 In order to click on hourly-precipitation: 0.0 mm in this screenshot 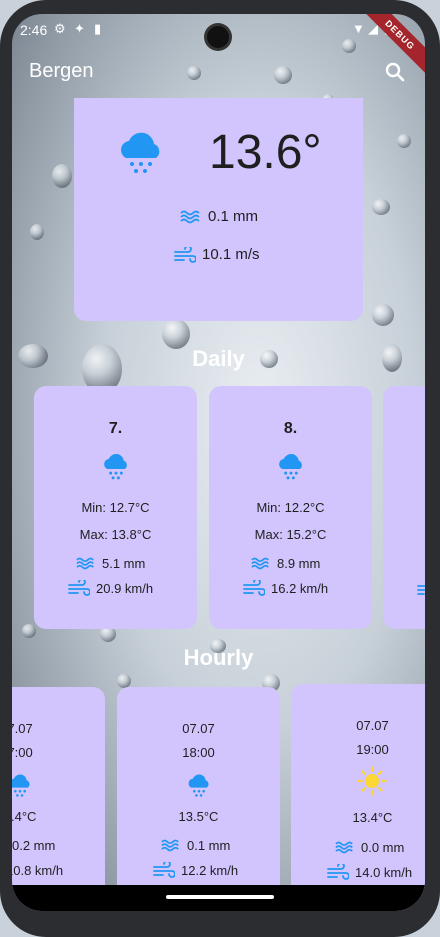, I will do `click(383, 847)`.